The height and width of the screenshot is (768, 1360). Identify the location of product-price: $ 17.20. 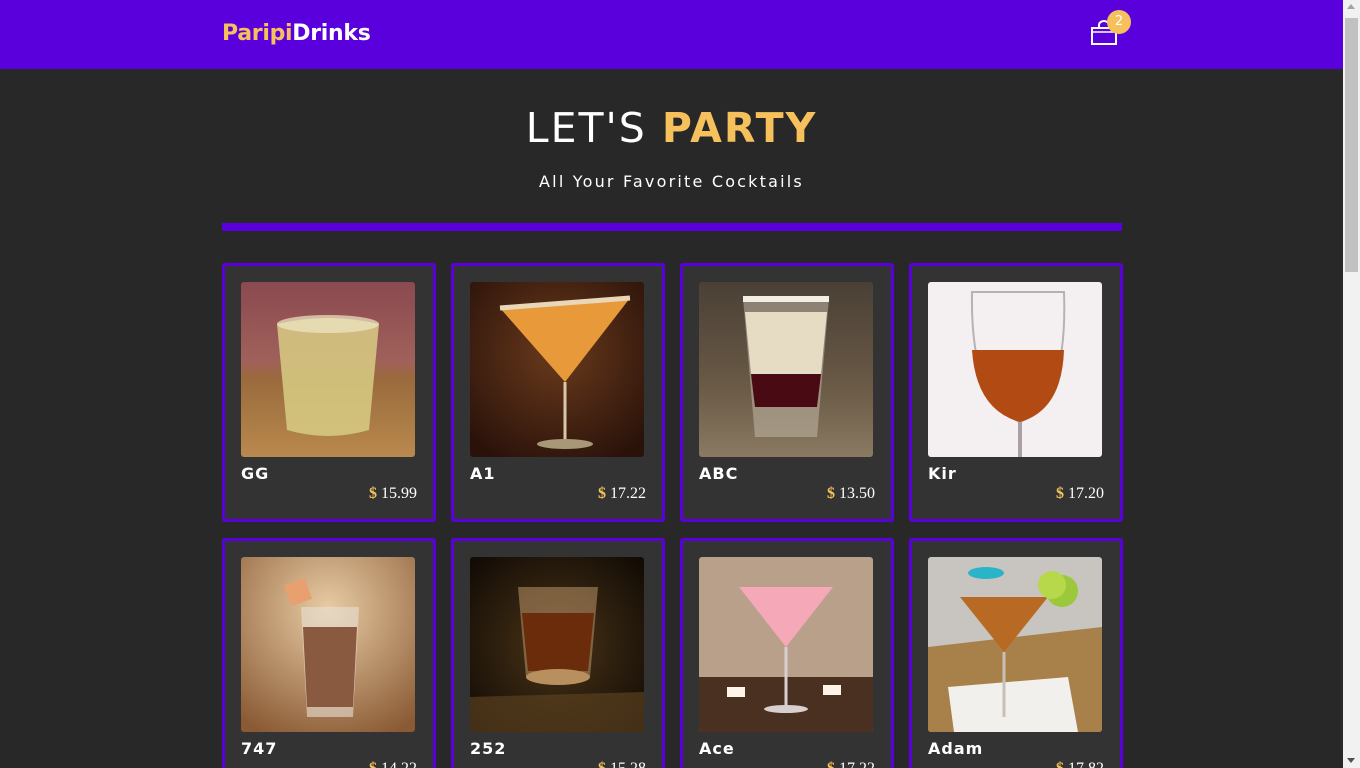
(1080, 493).